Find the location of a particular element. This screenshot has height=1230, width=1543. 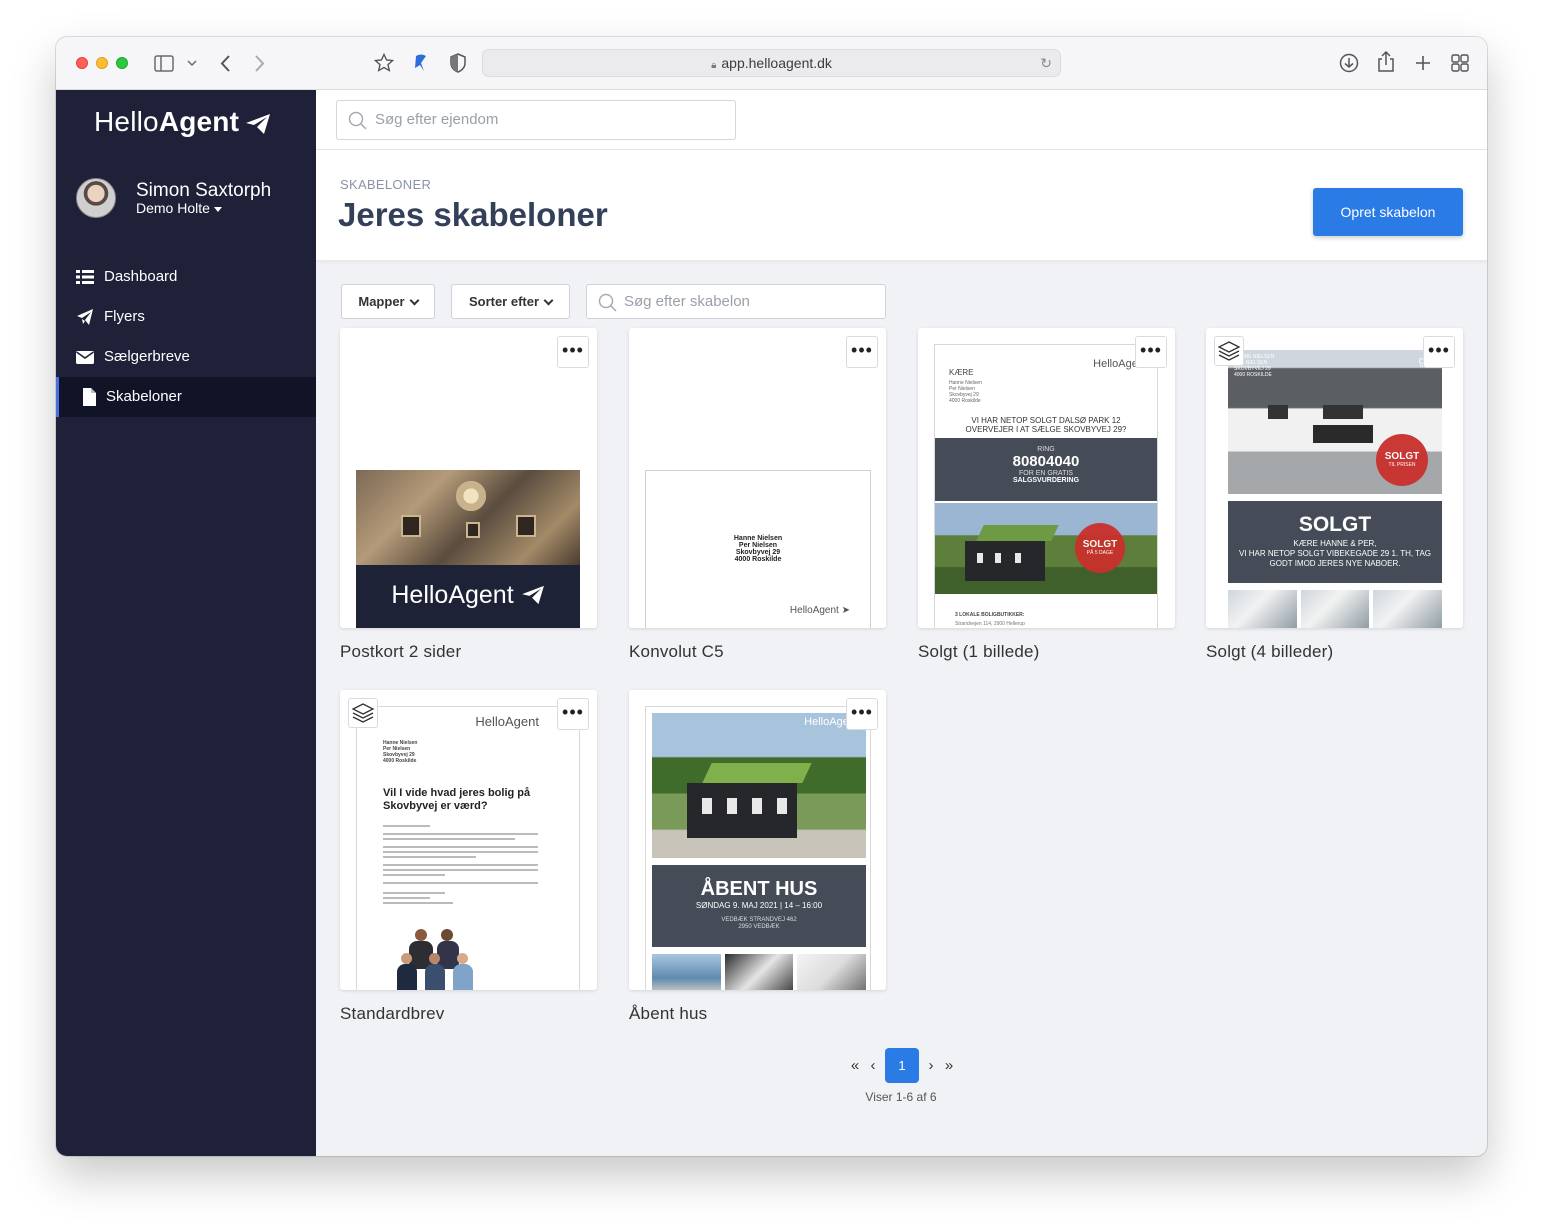

footer-line: Strandvejen 114, 2900 Hellerup is located at coordinates (990, 624).